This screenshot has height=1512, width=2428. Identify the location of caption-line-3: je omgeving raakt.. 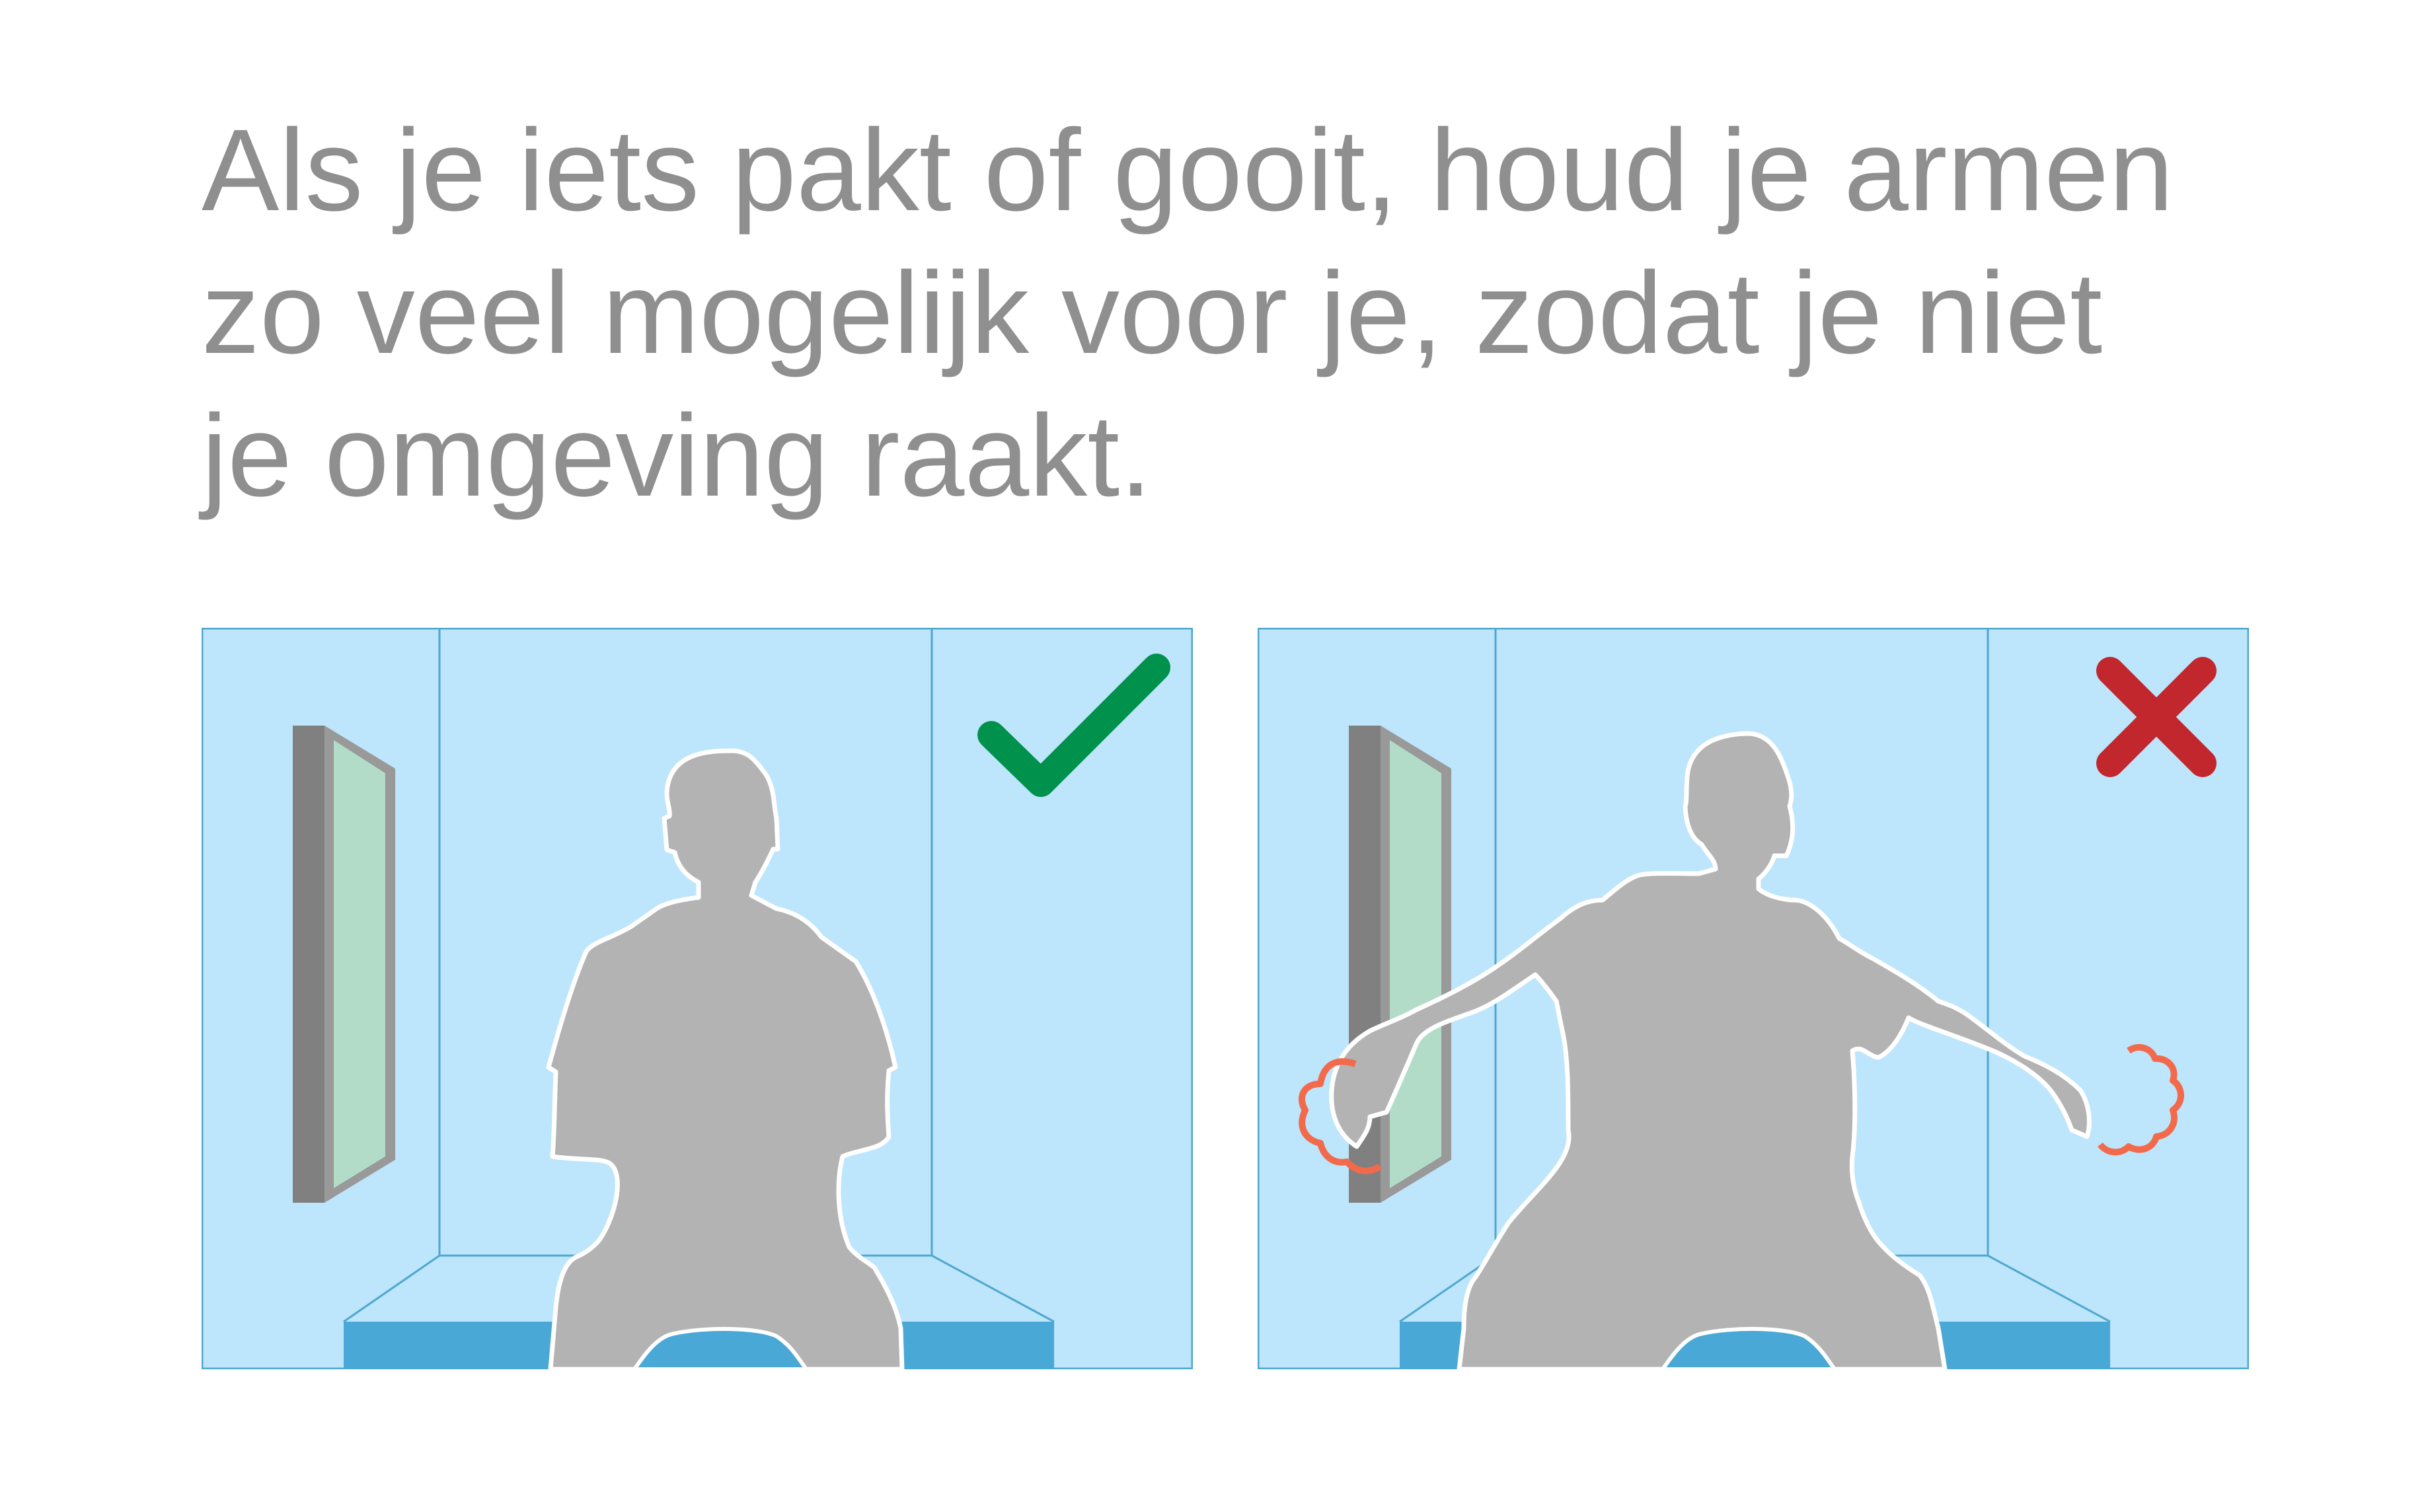
(677, 456).